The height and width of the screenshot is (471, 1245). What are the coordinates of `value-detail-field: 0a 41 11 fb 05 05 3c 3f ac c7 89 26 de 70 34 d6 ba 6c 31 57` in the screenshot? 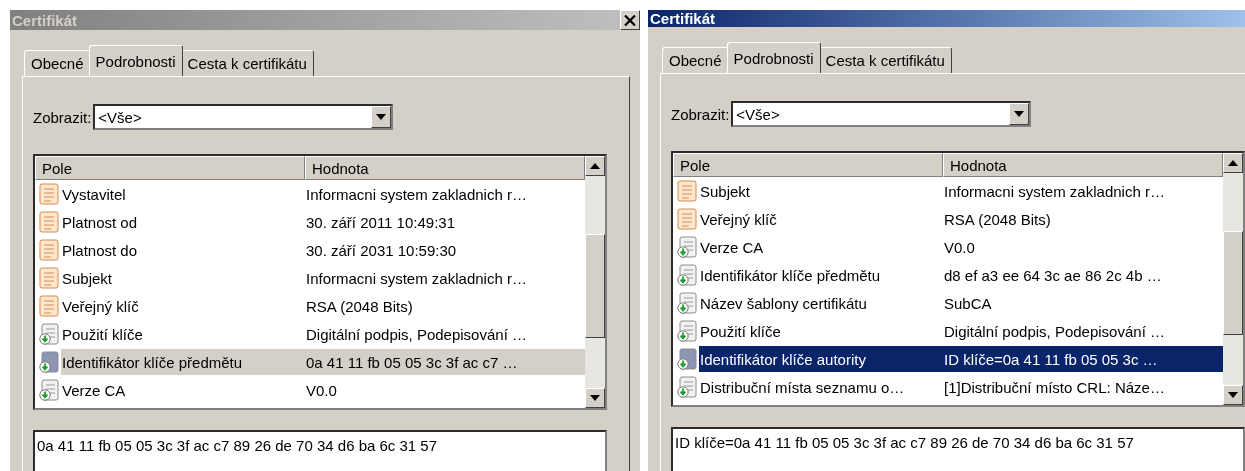 It's located at (320, 450).